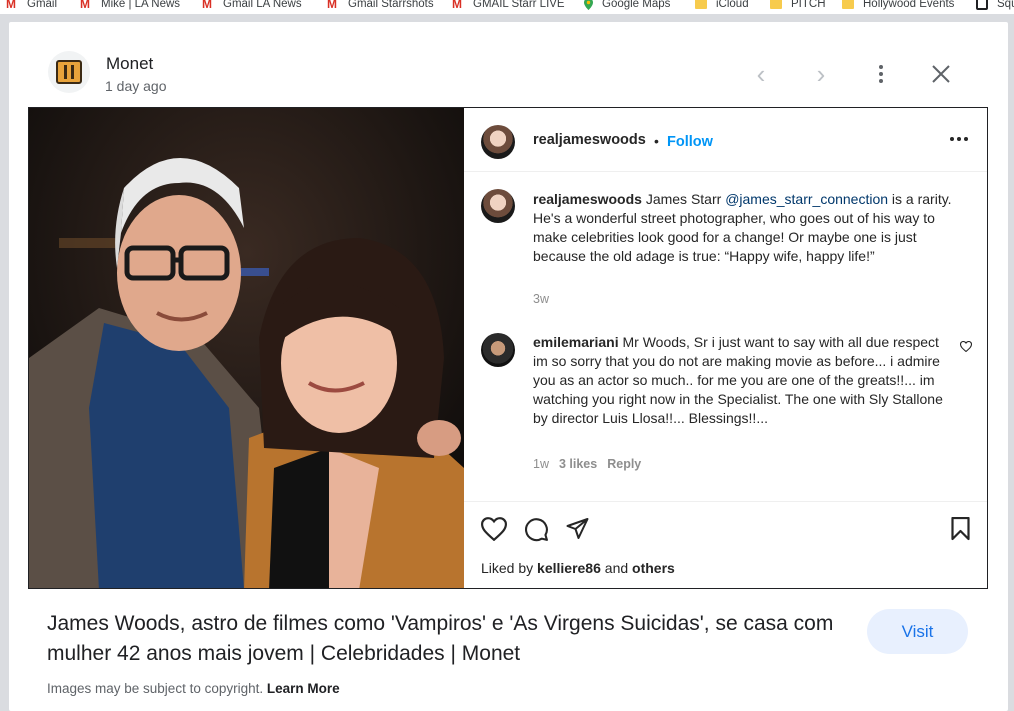  Describe the element at coordinates (578, 464) in the screenshot. I see `comment-likes: 3 likes` at that location.